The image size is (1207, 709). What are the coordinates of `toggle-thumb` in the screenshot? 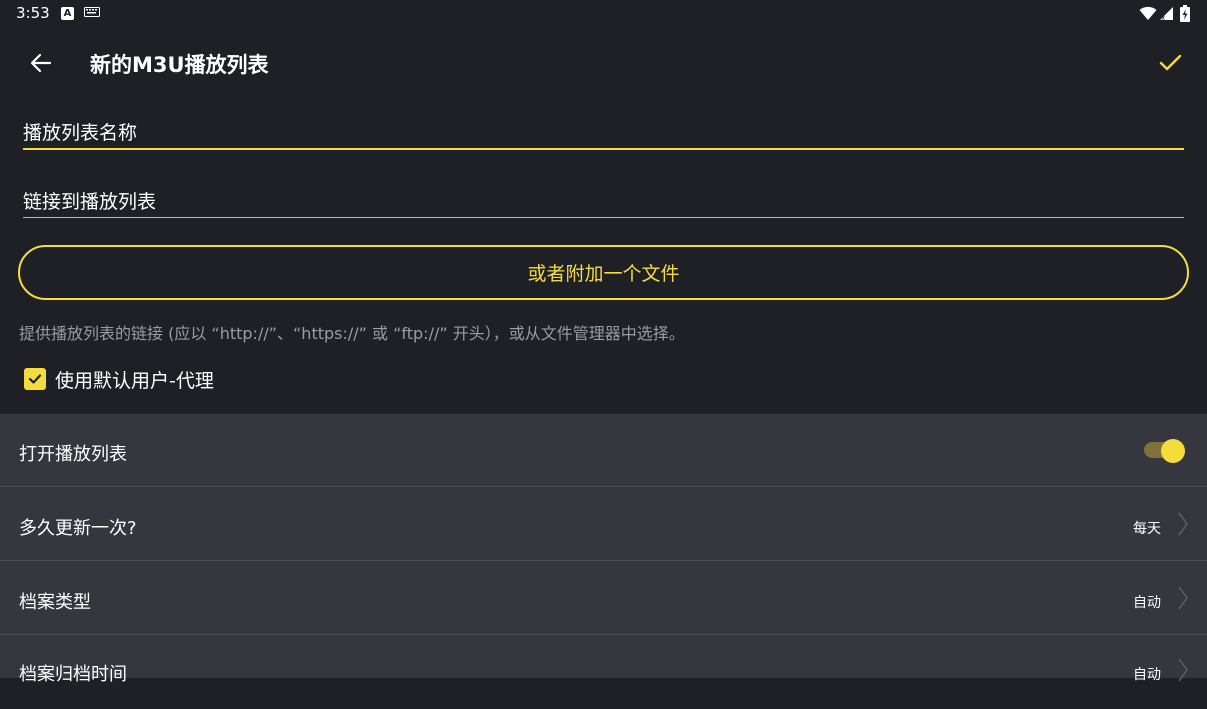 It's located at (1173, 451).